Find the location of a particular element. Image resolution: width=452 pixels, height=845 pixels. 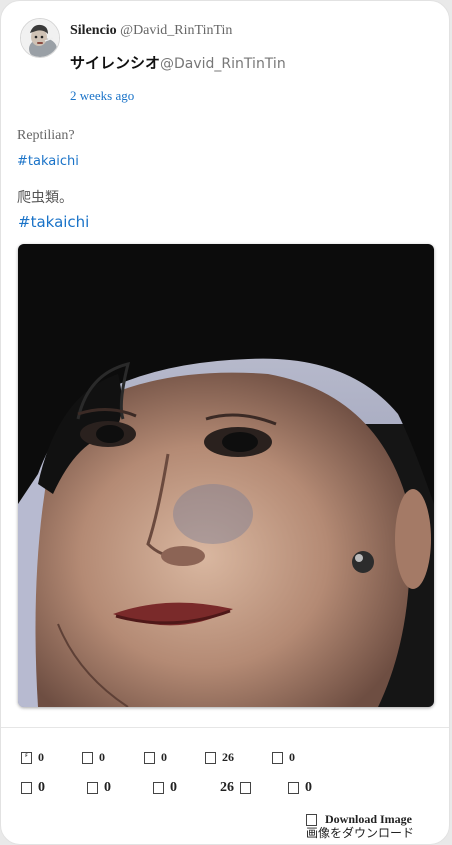

post-text-jp: 爬虫類。 is located at coordinates (45, 198).